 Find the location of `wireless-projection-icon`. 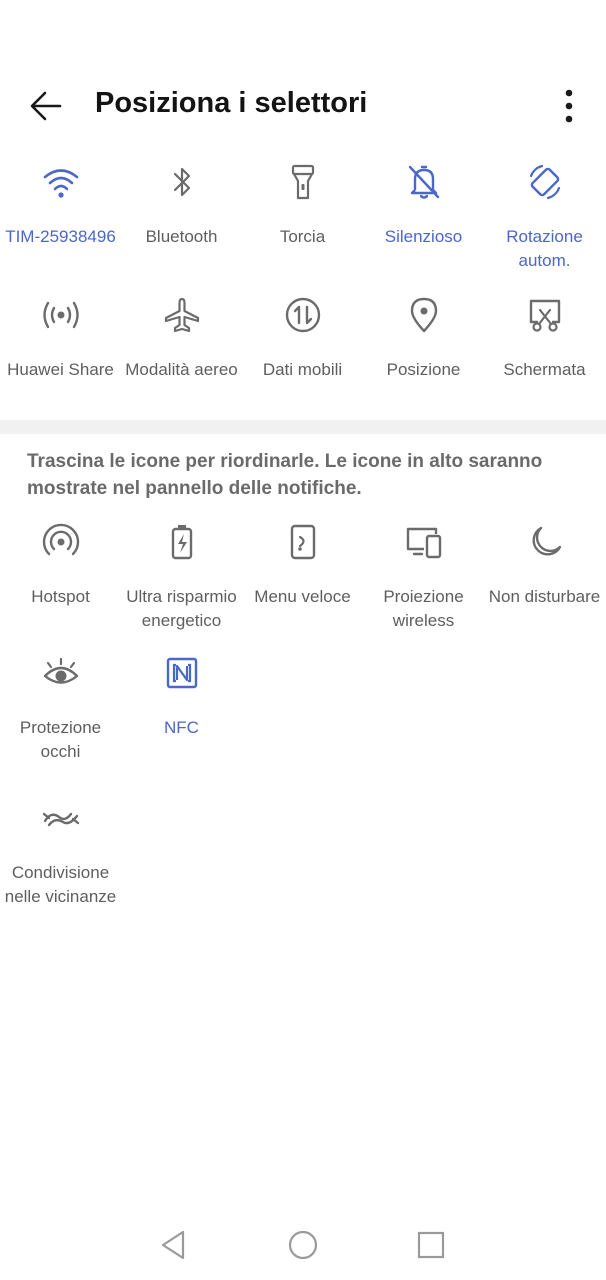

wireless-projection-icon is located at coordinates (423, 543).